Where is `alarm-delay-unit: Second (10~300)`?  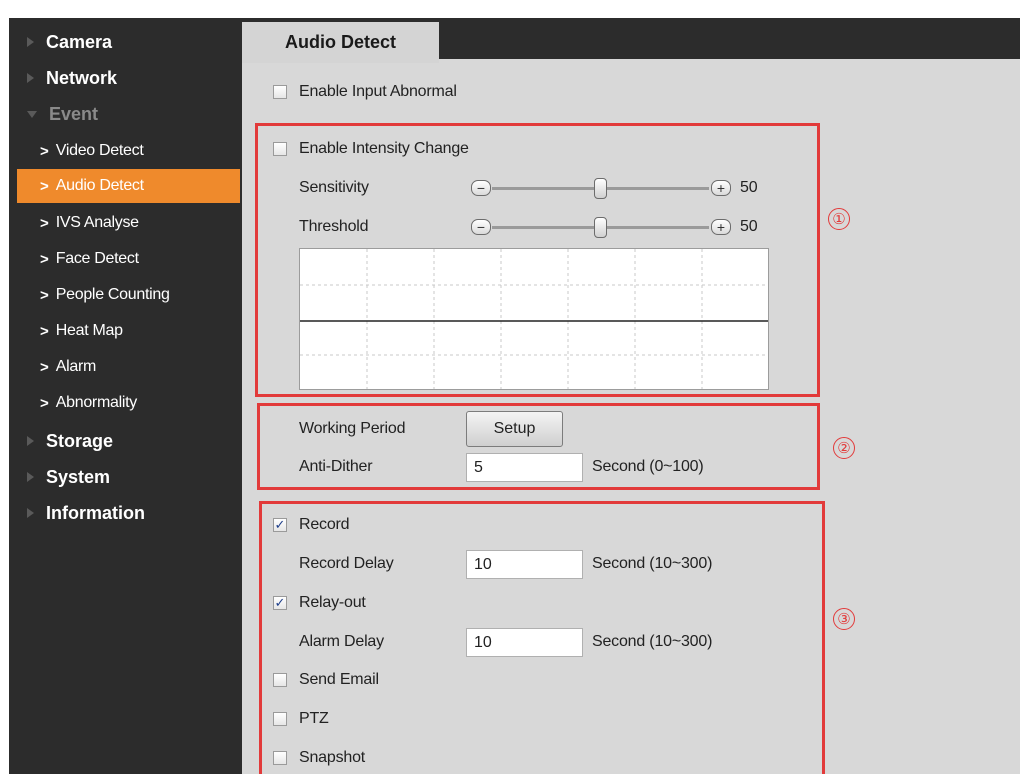 alarm-delay-unit: Second (10~300) is located at coordinates (652, 641).